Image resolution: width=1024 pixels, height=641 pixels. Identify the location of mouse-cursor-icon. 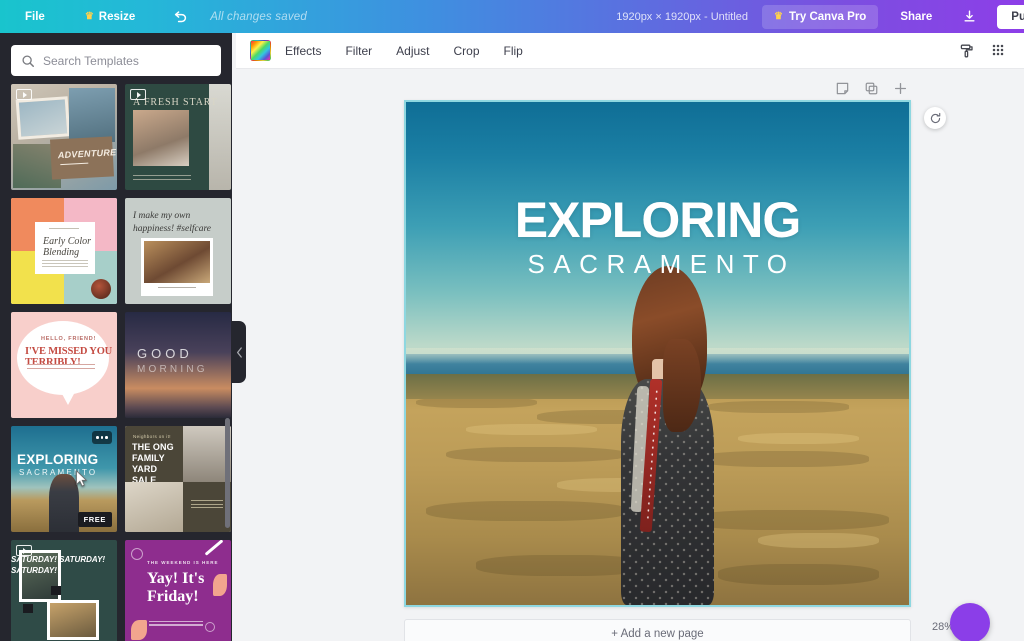
(82, 478).